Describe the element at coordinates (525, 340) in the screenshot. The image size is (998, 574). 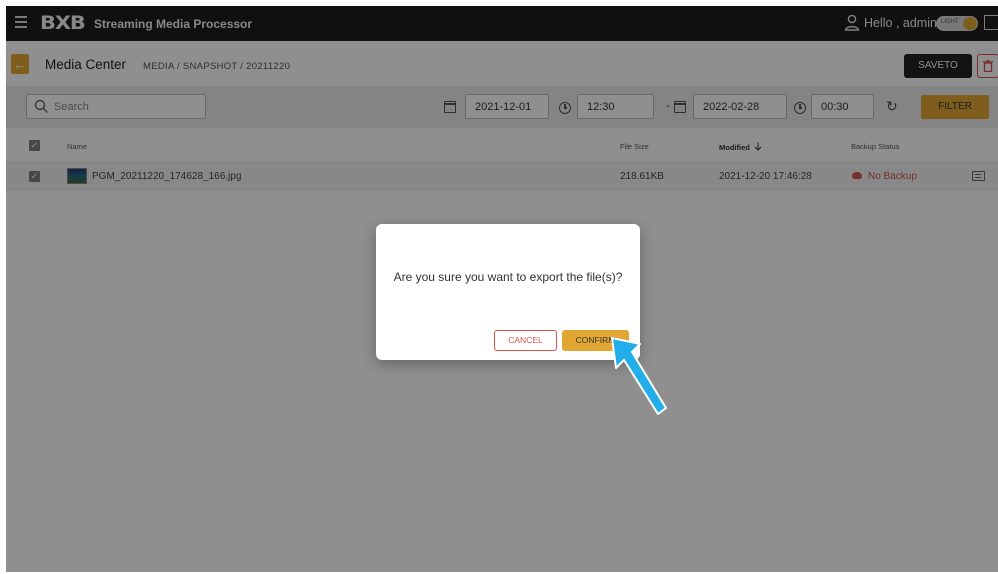
I see `cancel-button: CANCEL` at that location.